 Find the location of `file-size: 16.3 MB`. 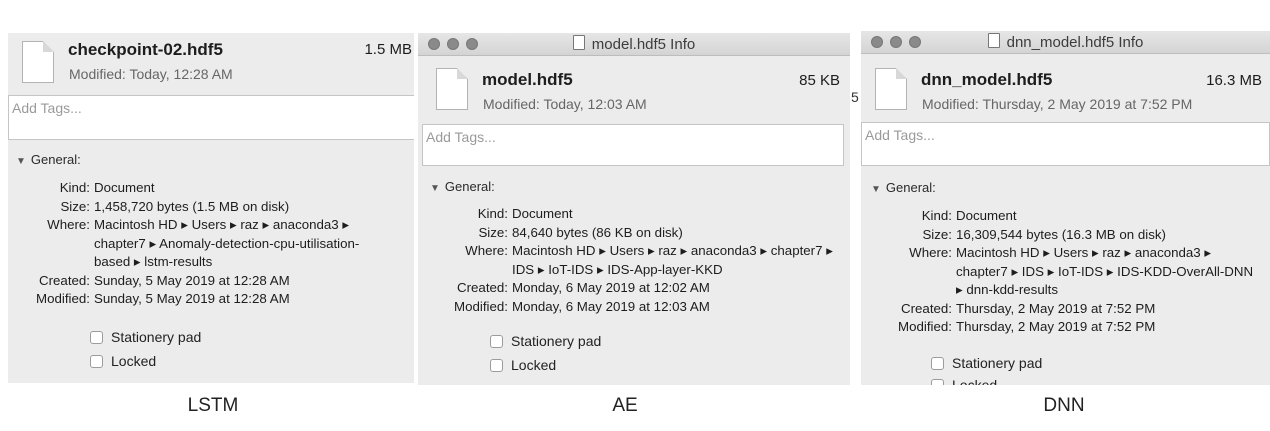

file-size: 16.3 MB is located at coordinates (1234, 80).